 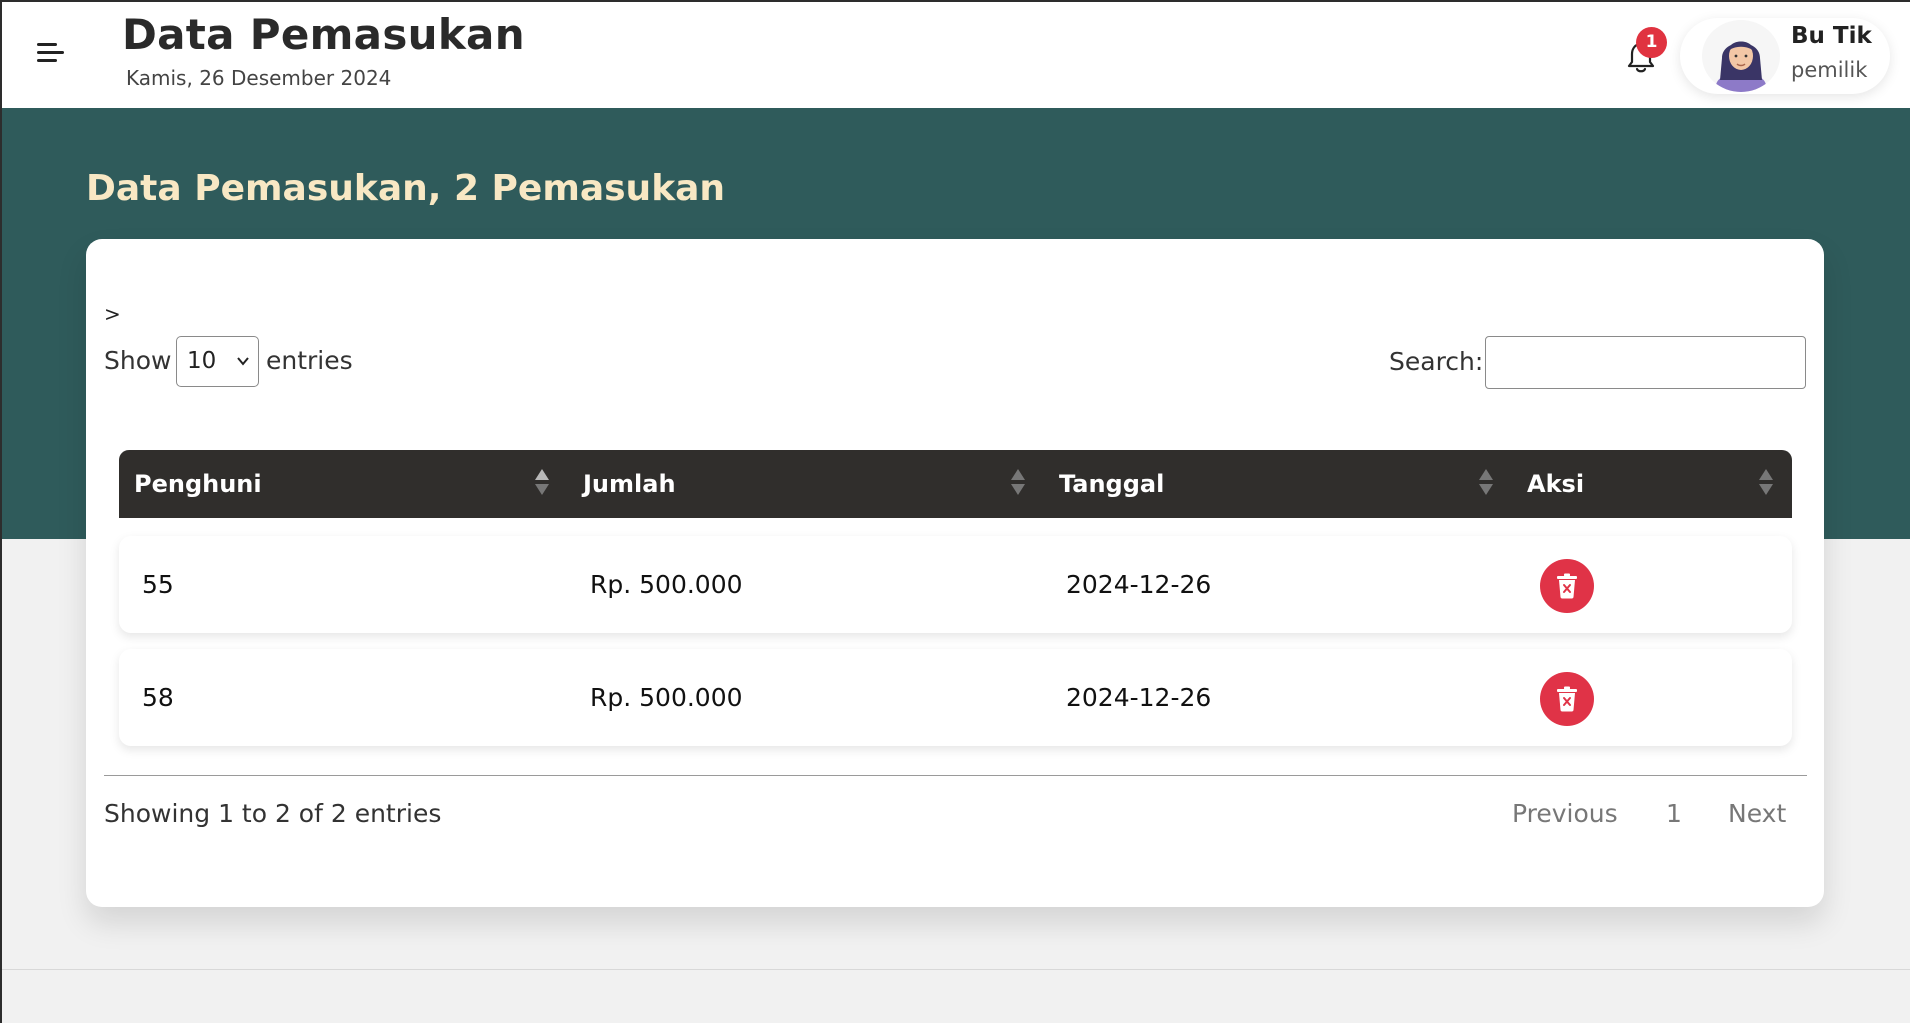 I want to click on entries-label: entries, so click(x=309, y=360).